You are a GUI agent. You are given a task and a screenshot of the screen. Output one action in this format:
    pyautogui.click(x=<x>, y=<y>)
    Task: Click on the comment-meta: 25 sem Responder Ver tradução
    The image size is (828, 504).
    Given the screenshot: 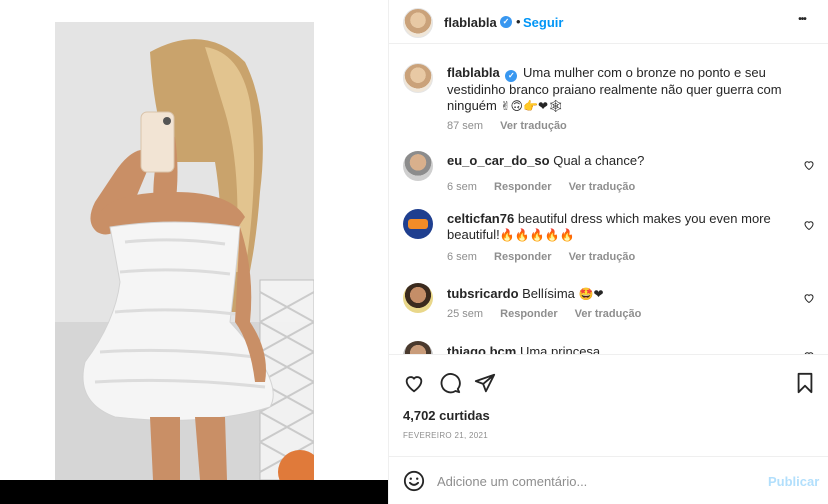 What is the action you would take?
    pyautogui.click(x=551, y=314)
    